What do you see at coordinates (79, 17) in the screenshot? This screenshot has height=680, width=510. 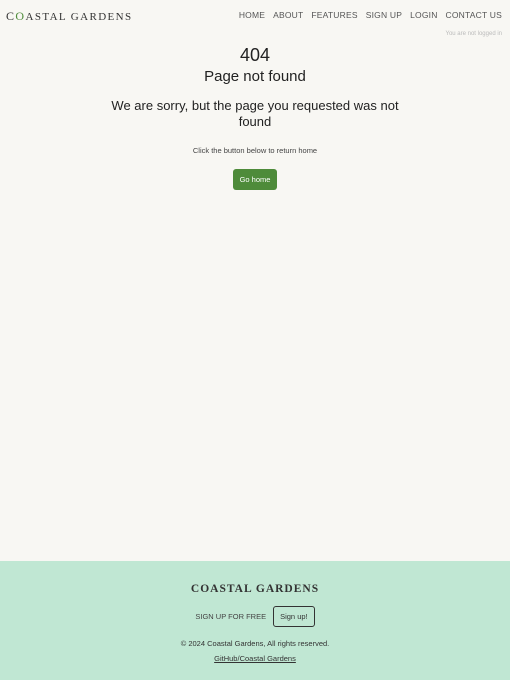 I see `brand-text: ASTAL GARDENS` at bounding box center [79, 17].